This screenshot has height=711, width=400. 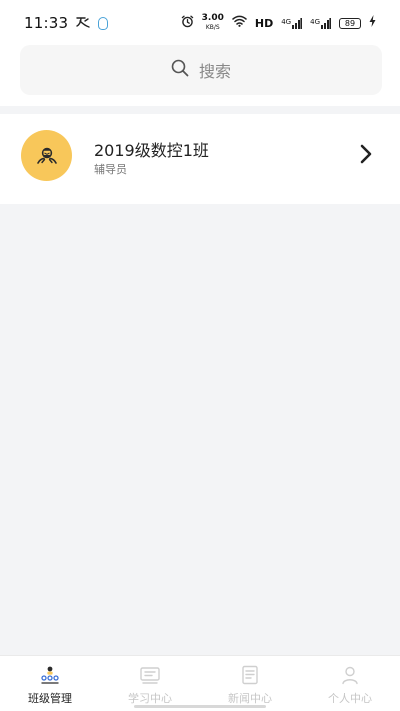 I want to click on class-list-item: 2019级数控1班 辅导员, so click(x=200, y=159).